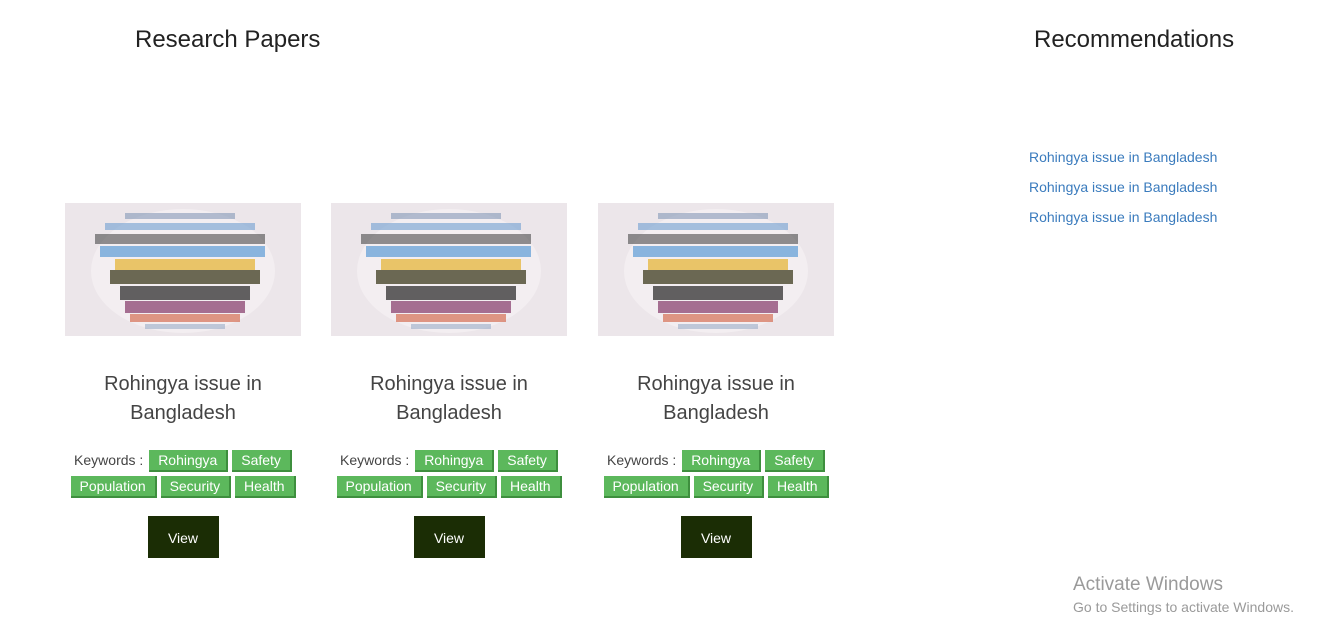 The image size is (1340, 621). I want to click on recommendations-heading: Recommendations, so click(1134, 39).